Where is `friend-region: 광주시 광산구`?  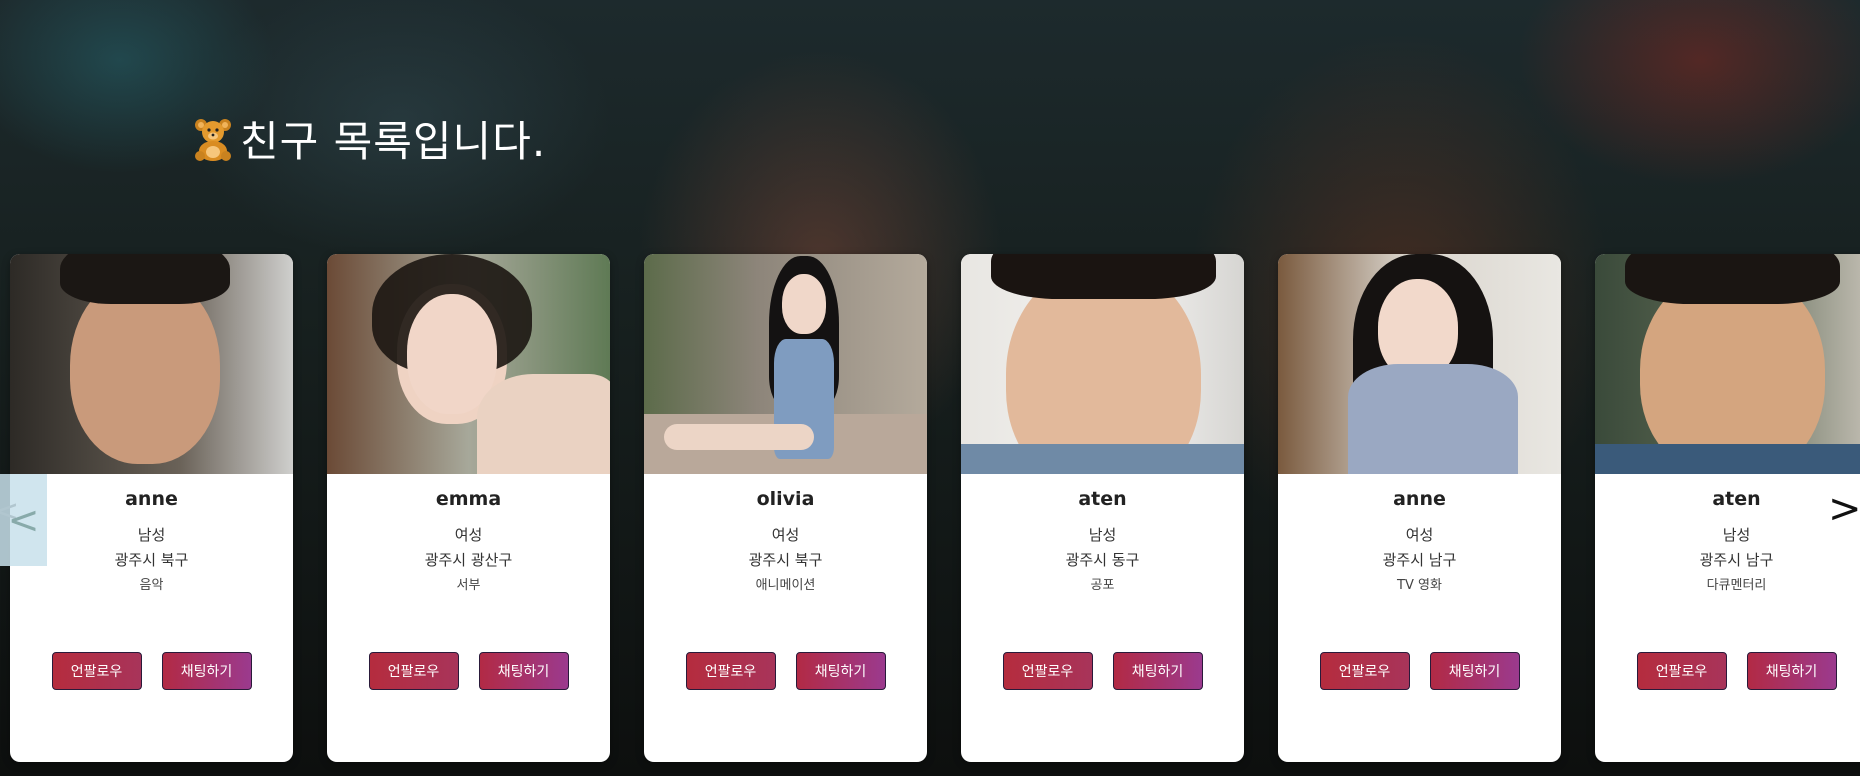 friend-region: 광주시 광산구 is located at coordinates (468, 560).